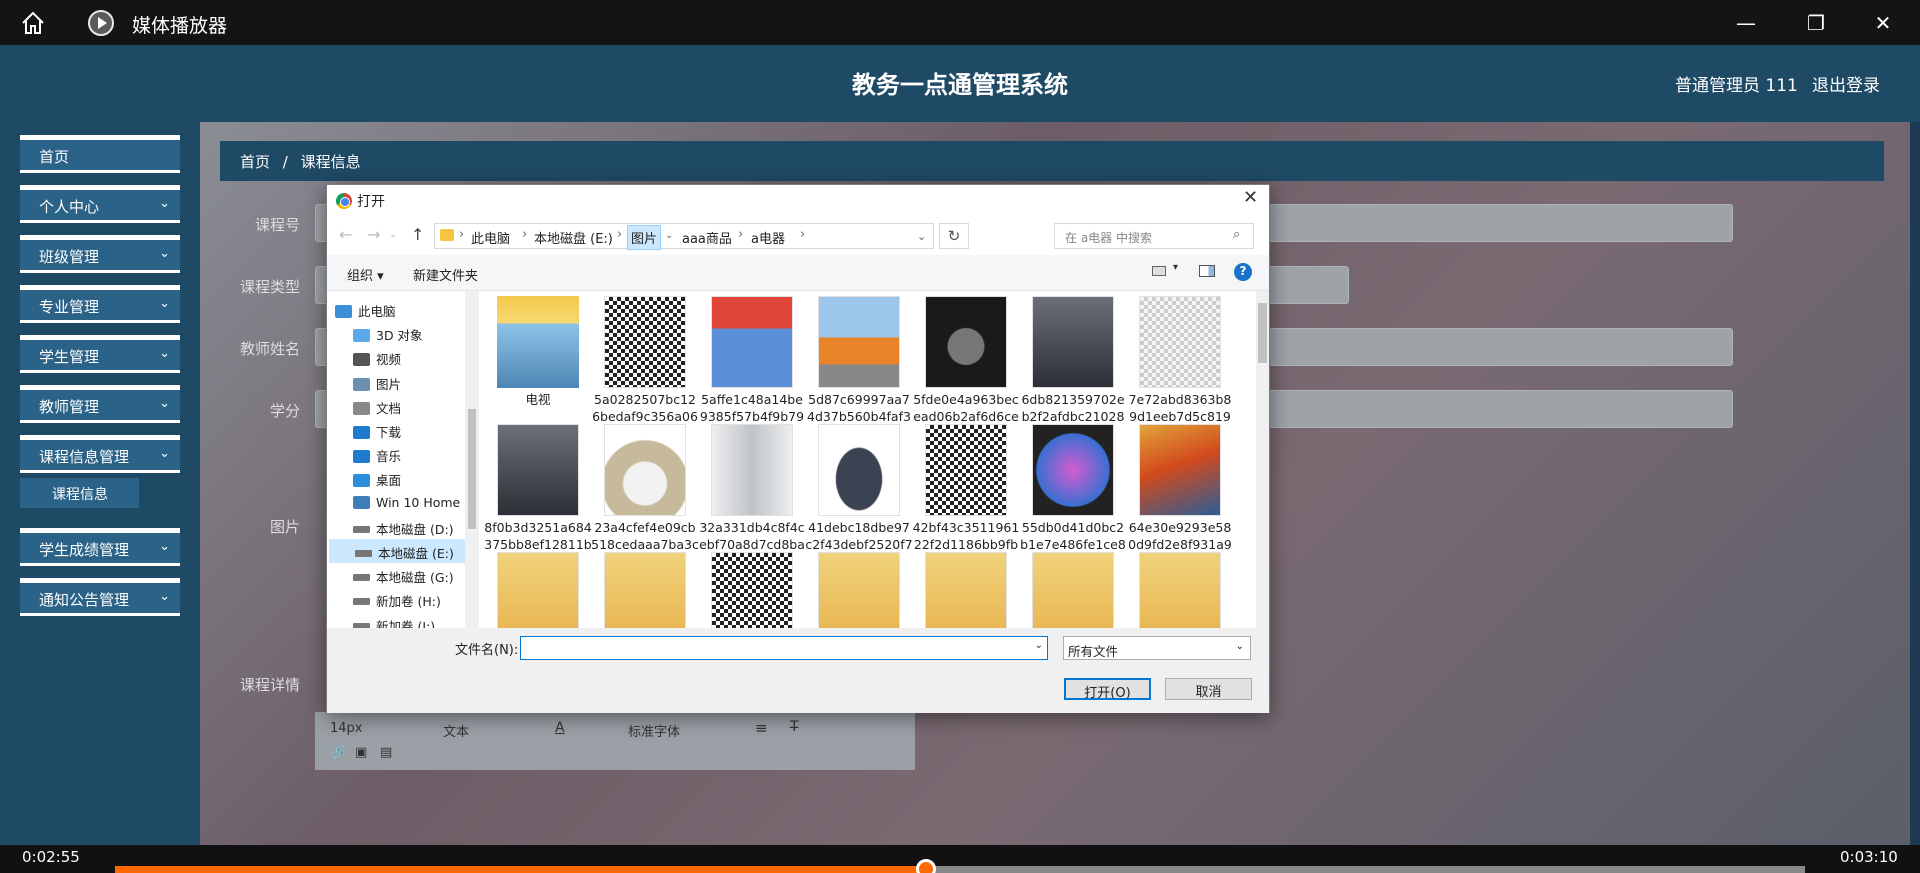 Image resolution: width=1920 pixels, height=873 pixels. What do you see at coordinates (456, 730) in the screenshot?
I see `format-select: 文本` at bounding box center [456, 730].